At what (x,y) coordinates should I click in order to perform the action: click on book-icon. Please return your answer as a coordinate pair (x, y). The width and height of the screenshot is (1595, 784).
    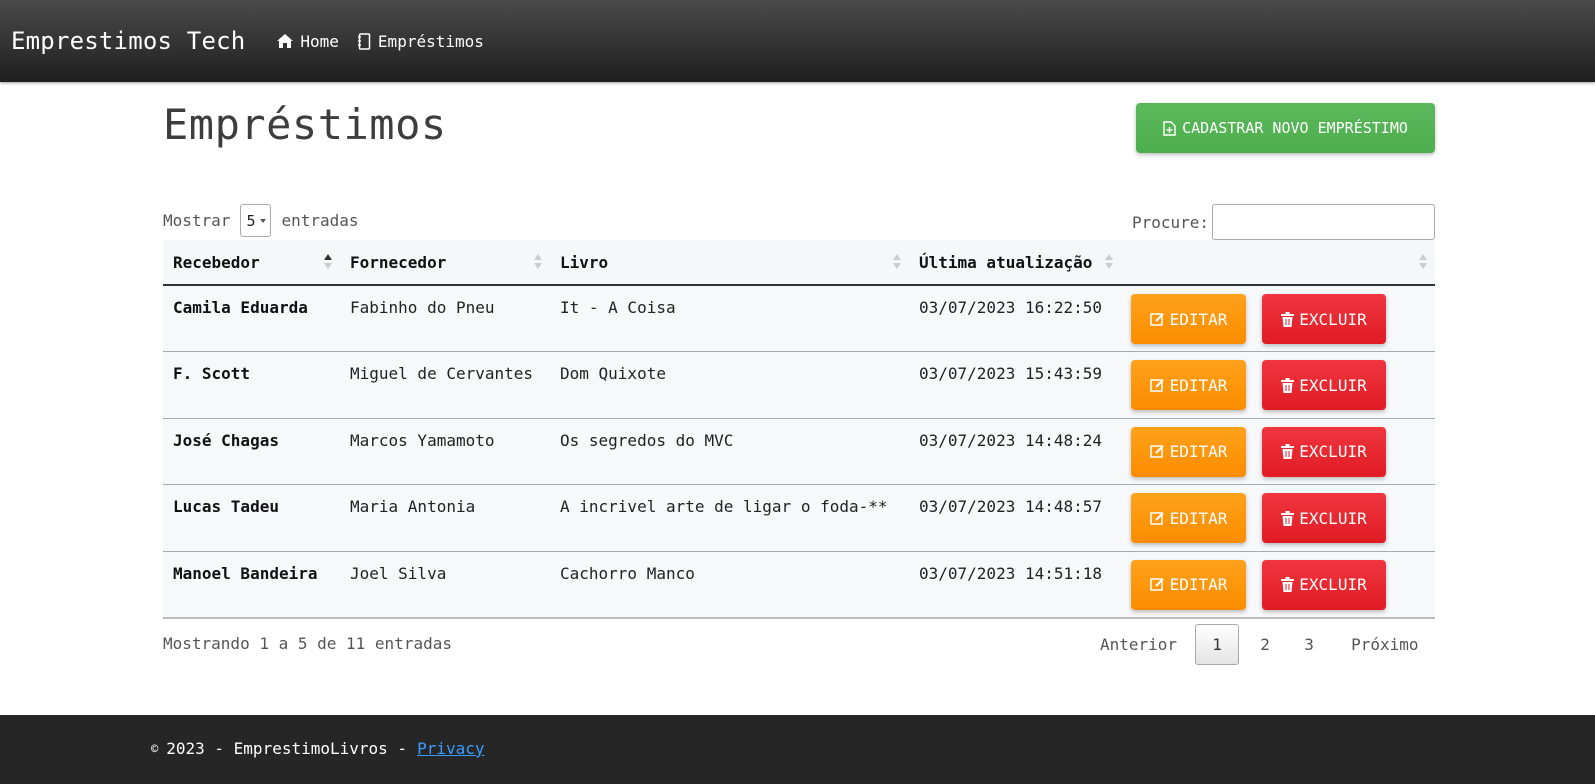
    Looking at the image, I should click on (364, 41).